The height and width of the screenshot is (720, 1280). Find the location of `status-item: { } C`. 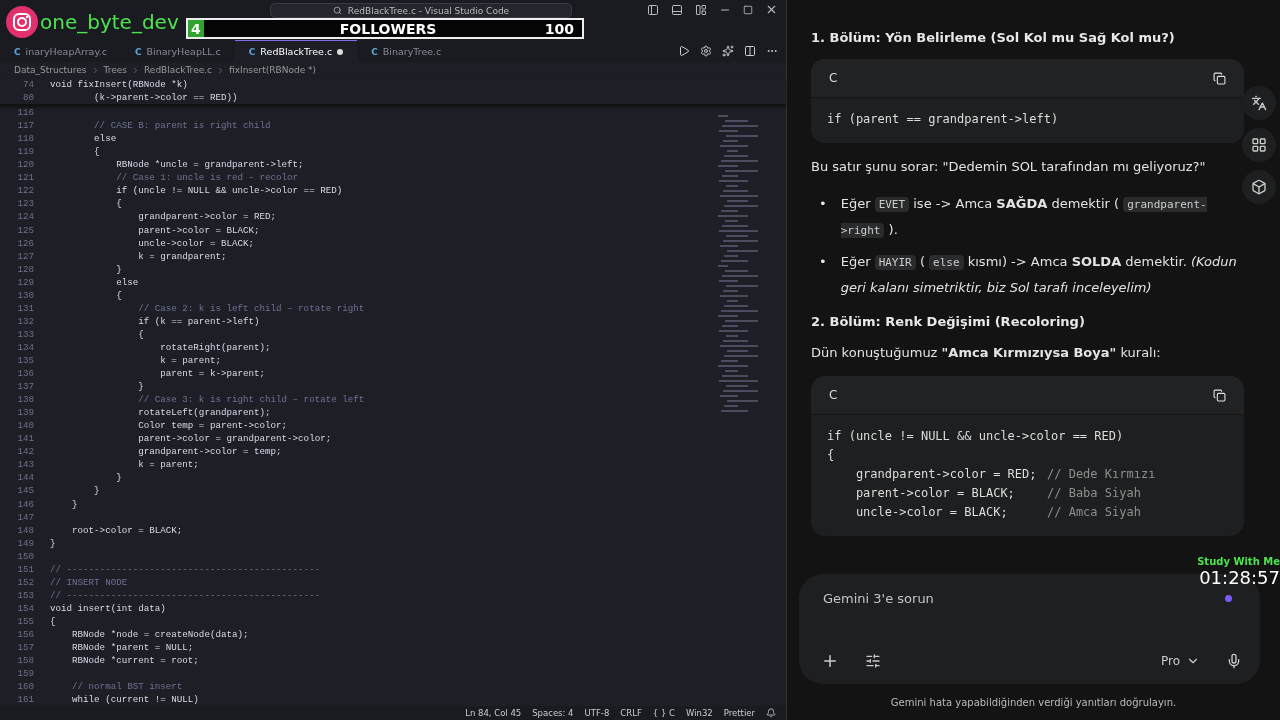

status-item: { } C is located at coordinates (663, 713).